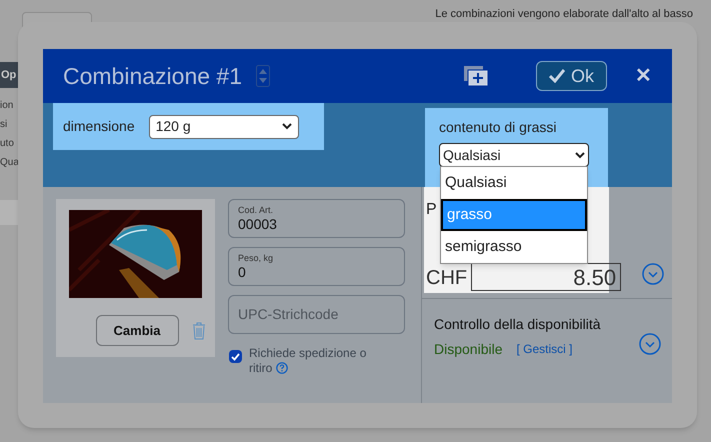  What do you see at coordinates (316, 218) in the screenshot?
I see `text-field: Cod. Art. 00003` at bounding box center [316, 218].